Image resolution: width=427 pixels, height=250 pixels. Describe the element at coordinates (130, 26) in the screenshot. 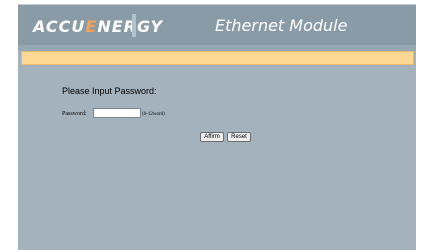

I see `logo-text-rest: NERGY` at that location.